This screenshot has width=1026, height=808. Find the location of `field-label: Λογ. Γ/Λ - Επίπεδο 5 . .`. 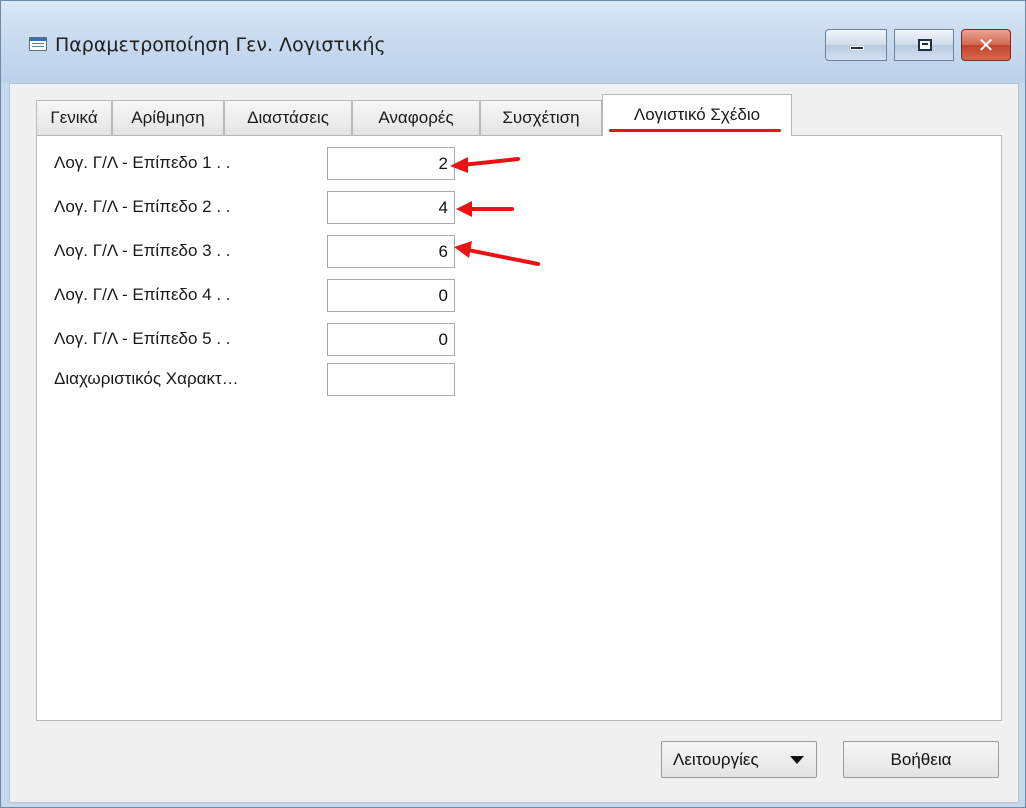

field-label: Λογ. Γ/Λ - Επίπεδο 5 . . is located at coordinates (142, 338).